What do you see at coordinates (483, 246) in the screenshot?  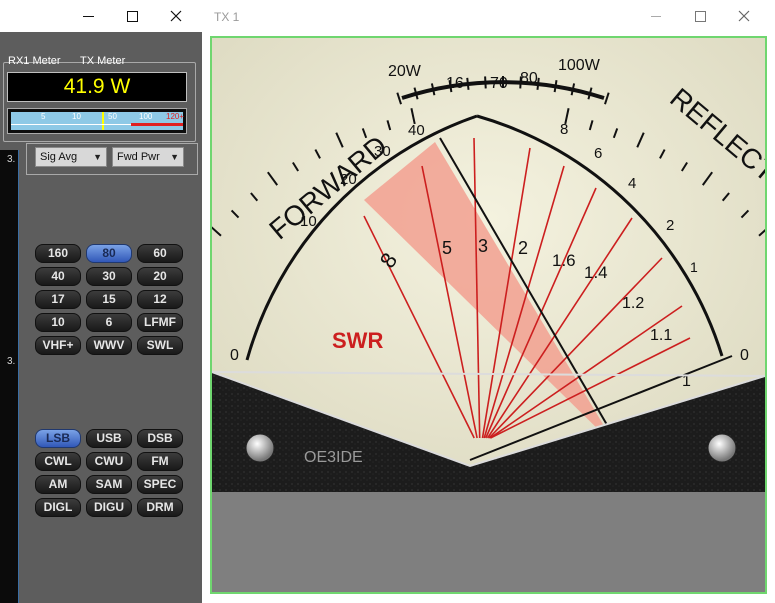 I see `swr-scale-label: 3` at bounding box center [483, 246].